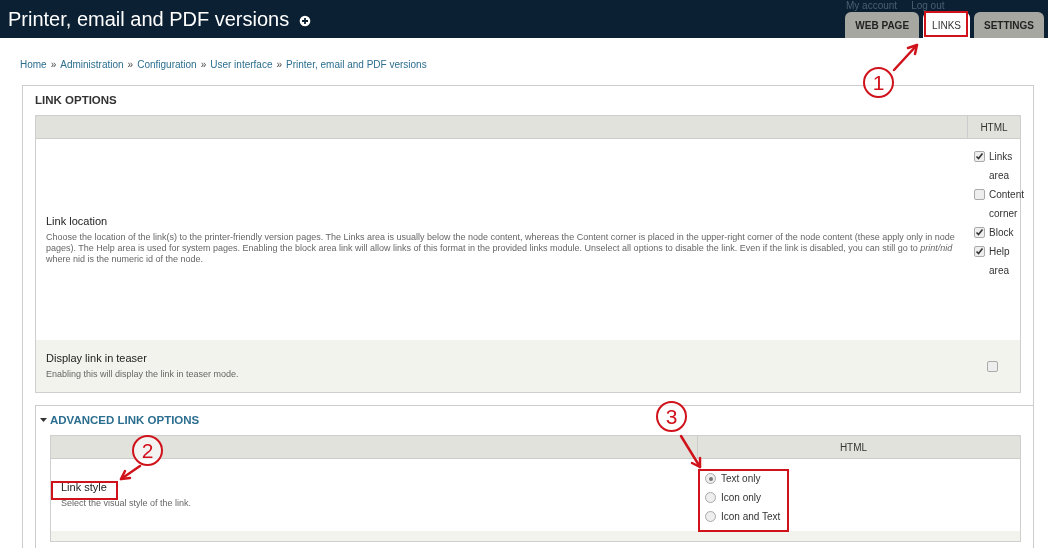 Image resolution: width=1048 pixels, height=548 pixels. What do you see at coordinates (356, 69) in the screenshot?
I see `breadcrumb-link: Printer, email and PDF versions` at bounding box center [356, 69].